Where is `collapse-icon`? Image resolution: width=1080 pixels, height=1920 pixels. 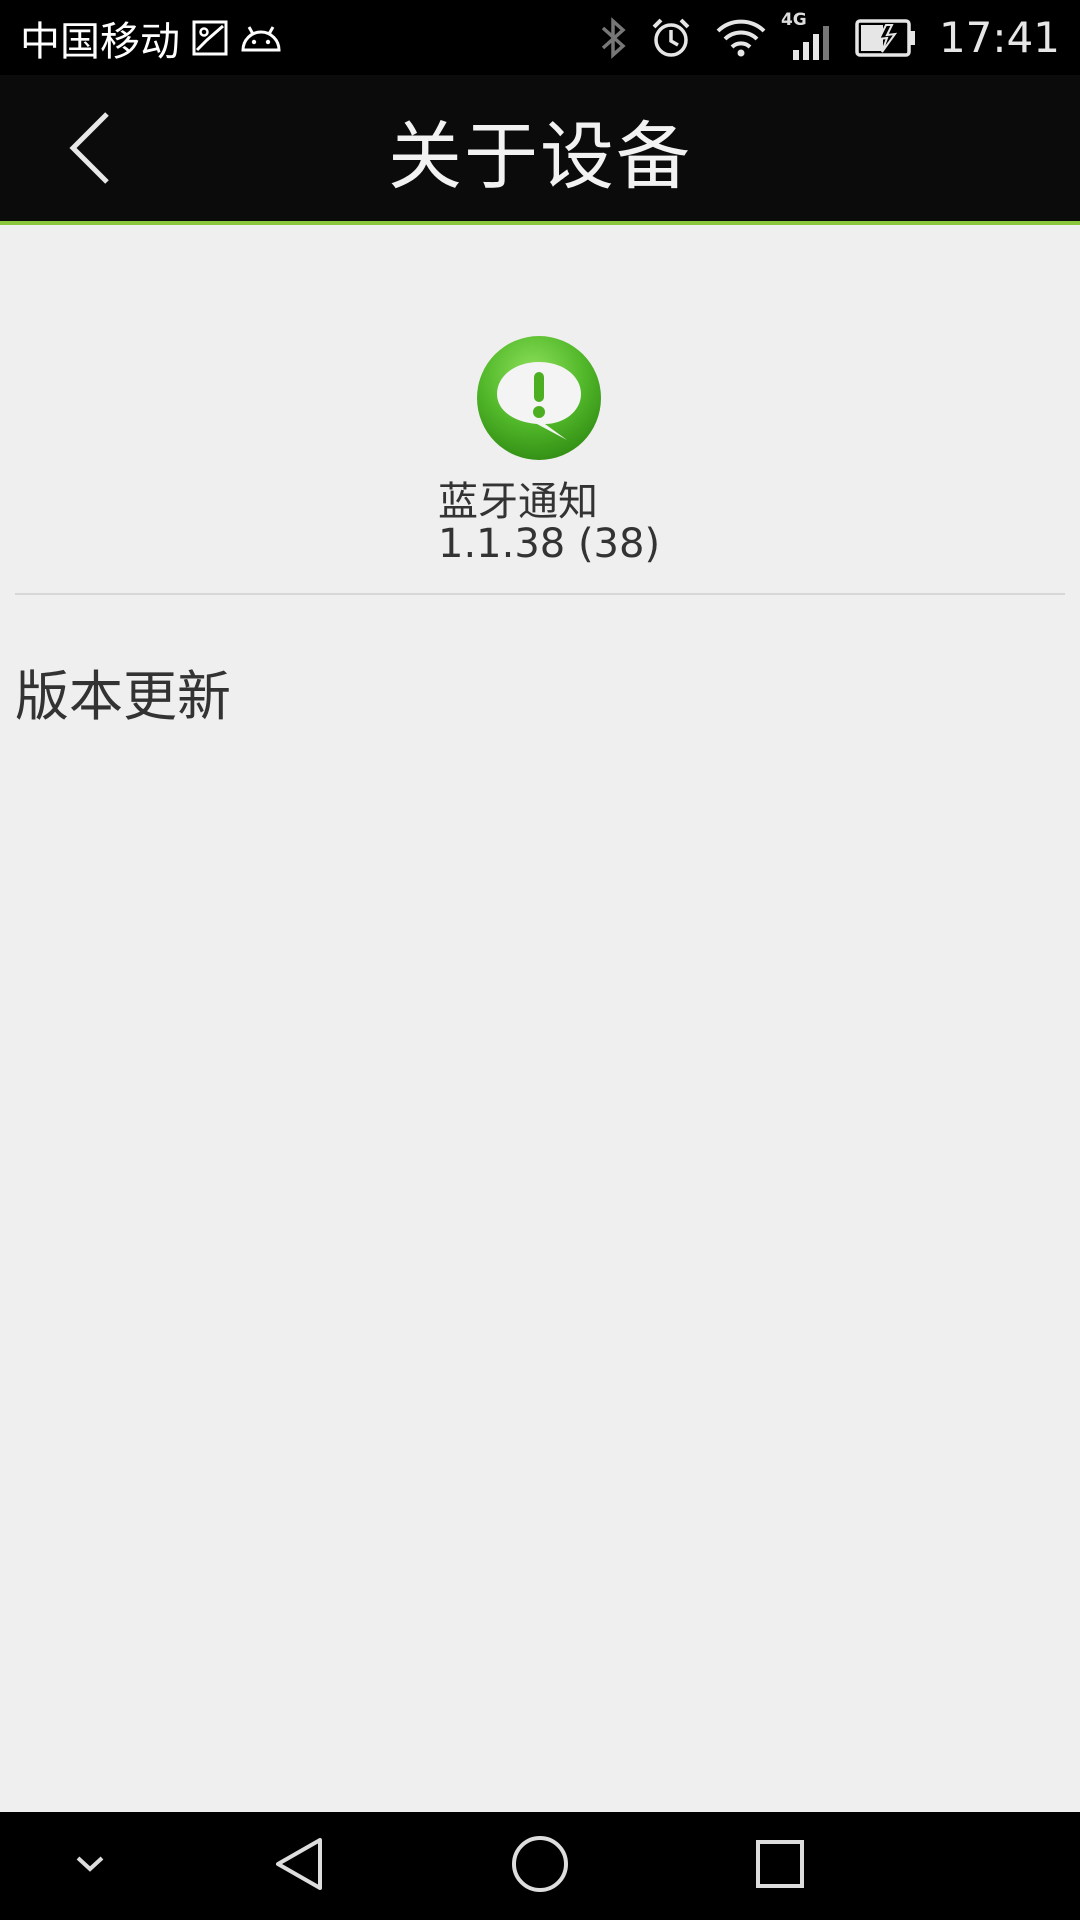
collapse-icon is located at coordinates (90, 1866).